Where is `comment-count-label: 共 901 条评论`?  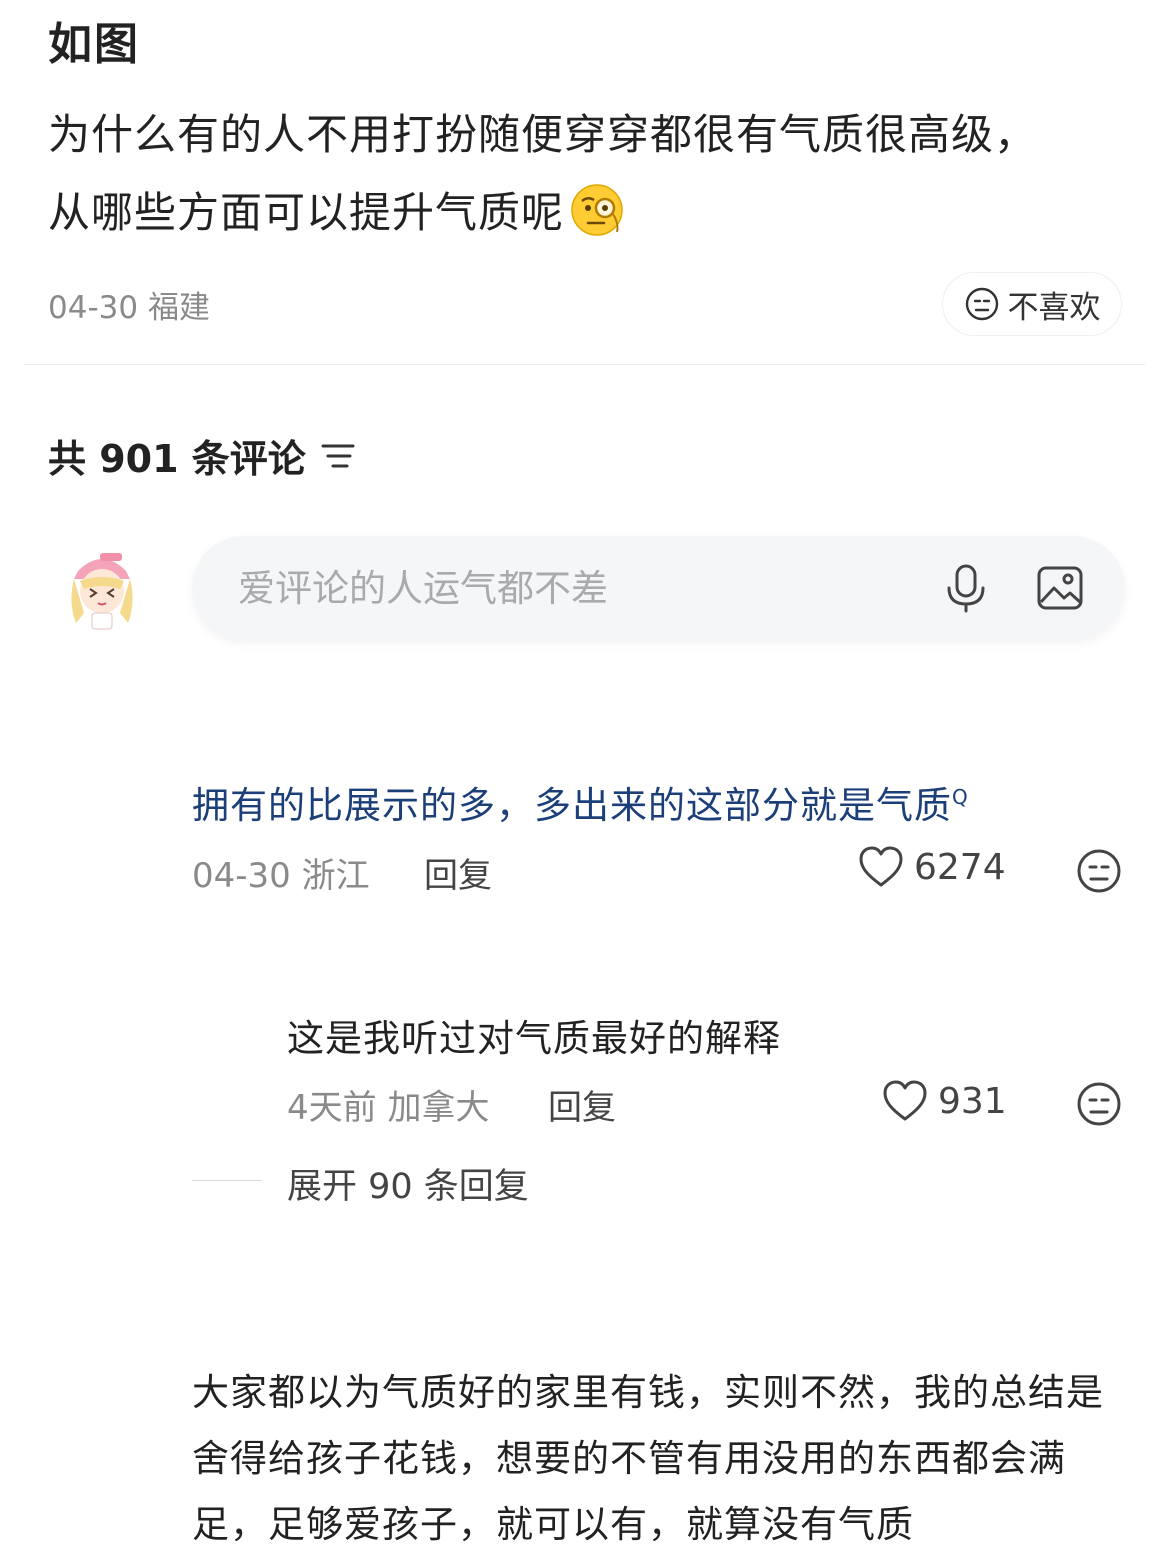
comment-count-label: 共 901 条评论 is located at coordinates (177, 459).